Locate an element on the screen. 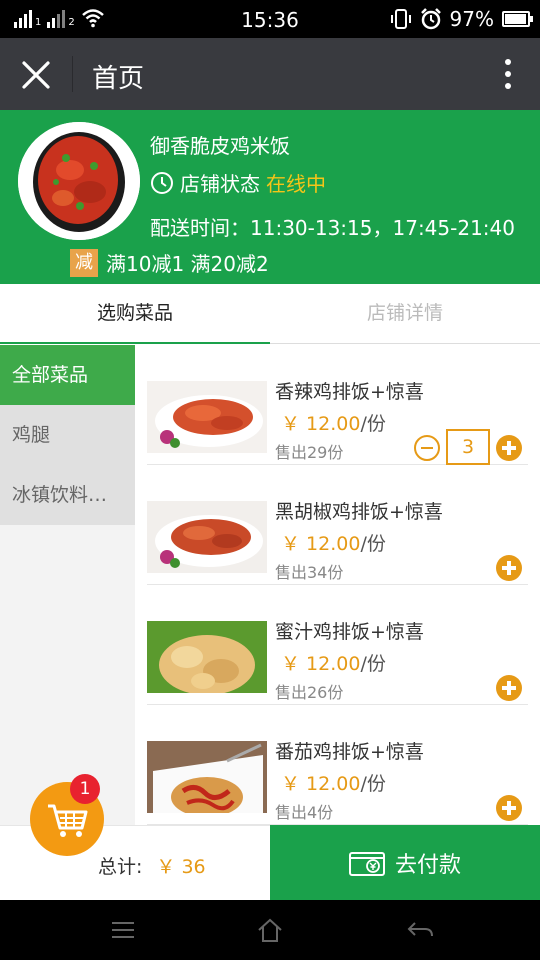 This screenshot has height=960, width=540. delivery-times: 11:30-13:15，17:45-21:40 is located at coordinates (382, 228).